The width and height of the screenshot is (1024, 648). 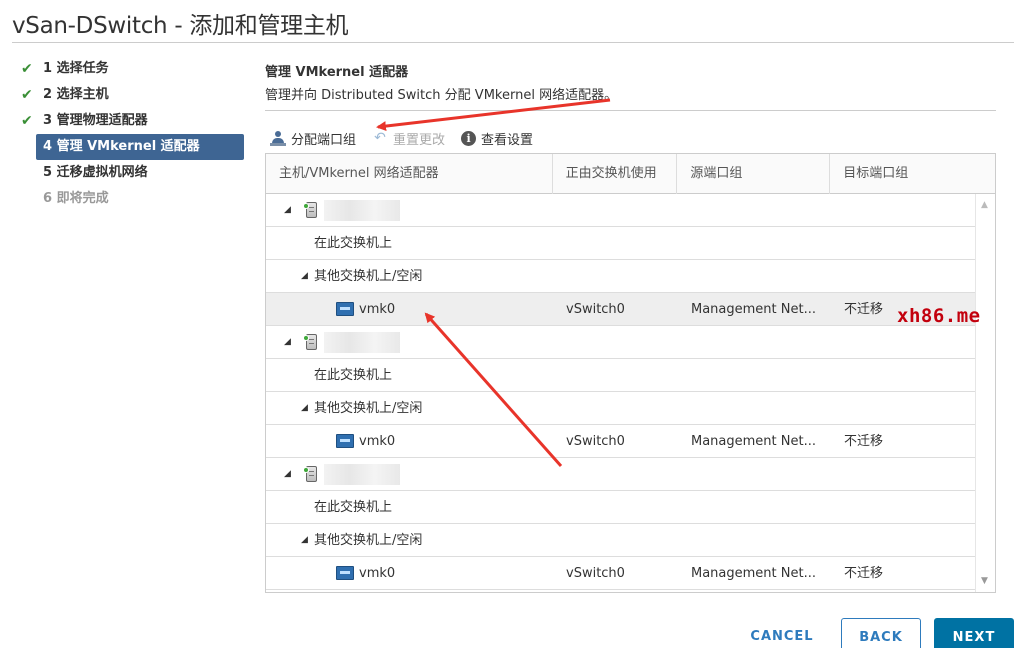 I want to click on undo-icon: ↶, so click(x=380, y=138).